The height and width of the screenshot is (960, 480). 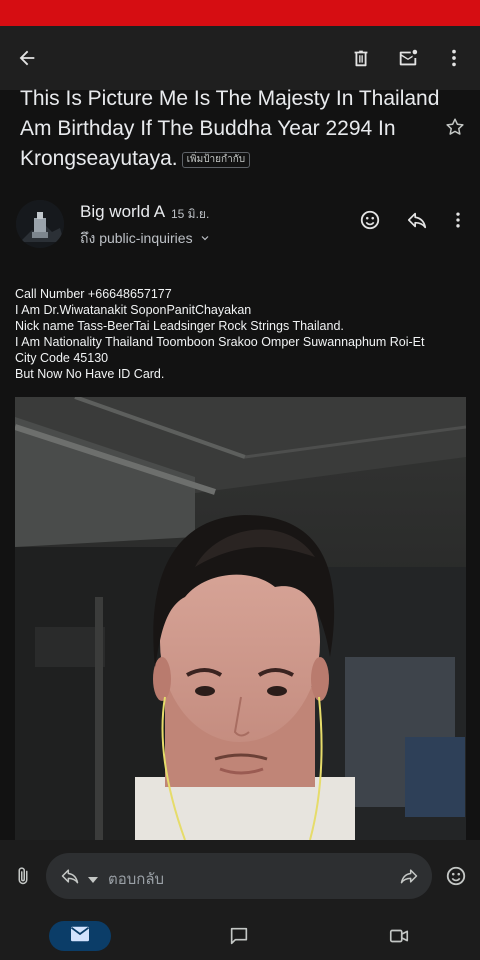 I want to click on mark-unread-button, so click(x=408, y=58).